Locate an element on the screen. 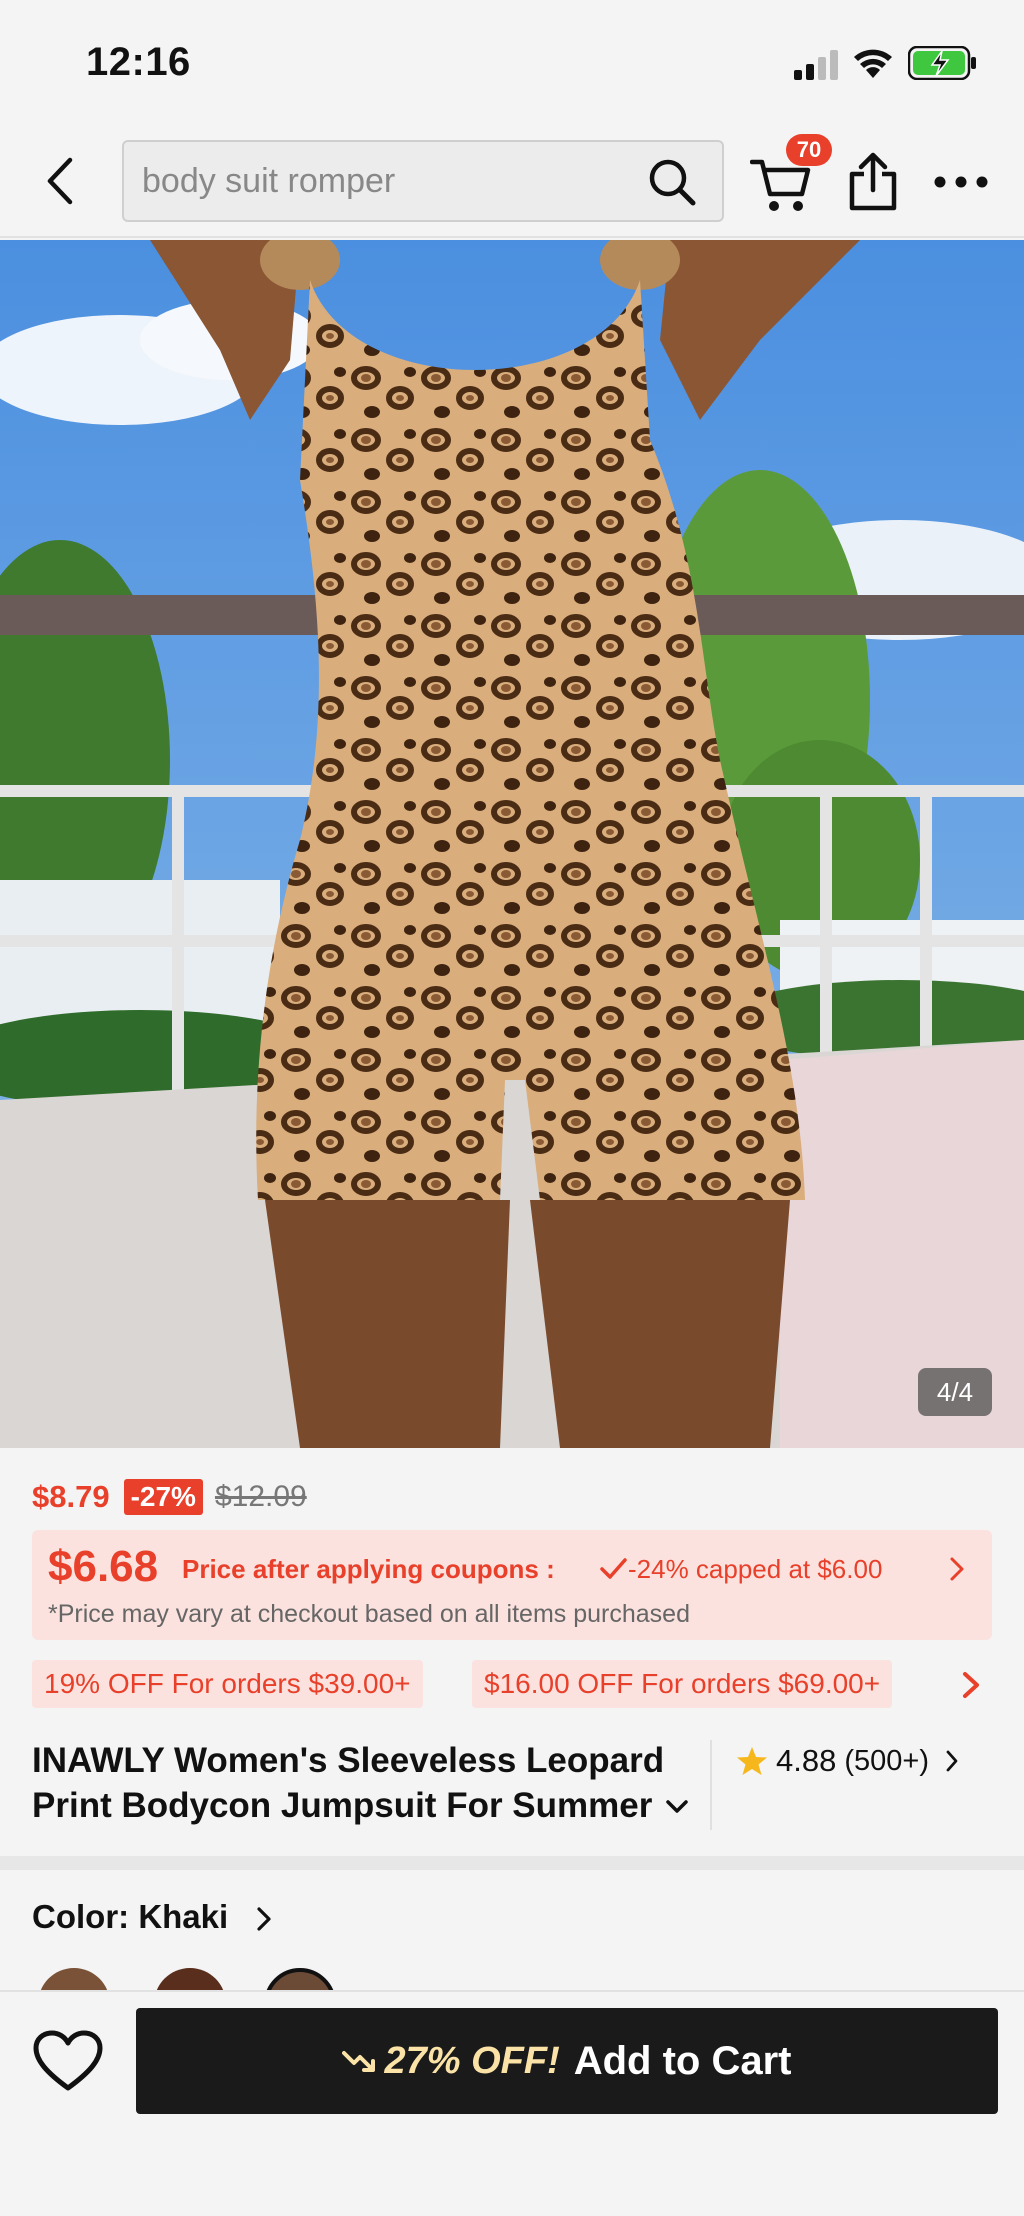 The height and width of the screenshot is (2216, 1024). add-to-cart-button: 27% OFF! Add to Cart is located at coordinates (567, 2061).